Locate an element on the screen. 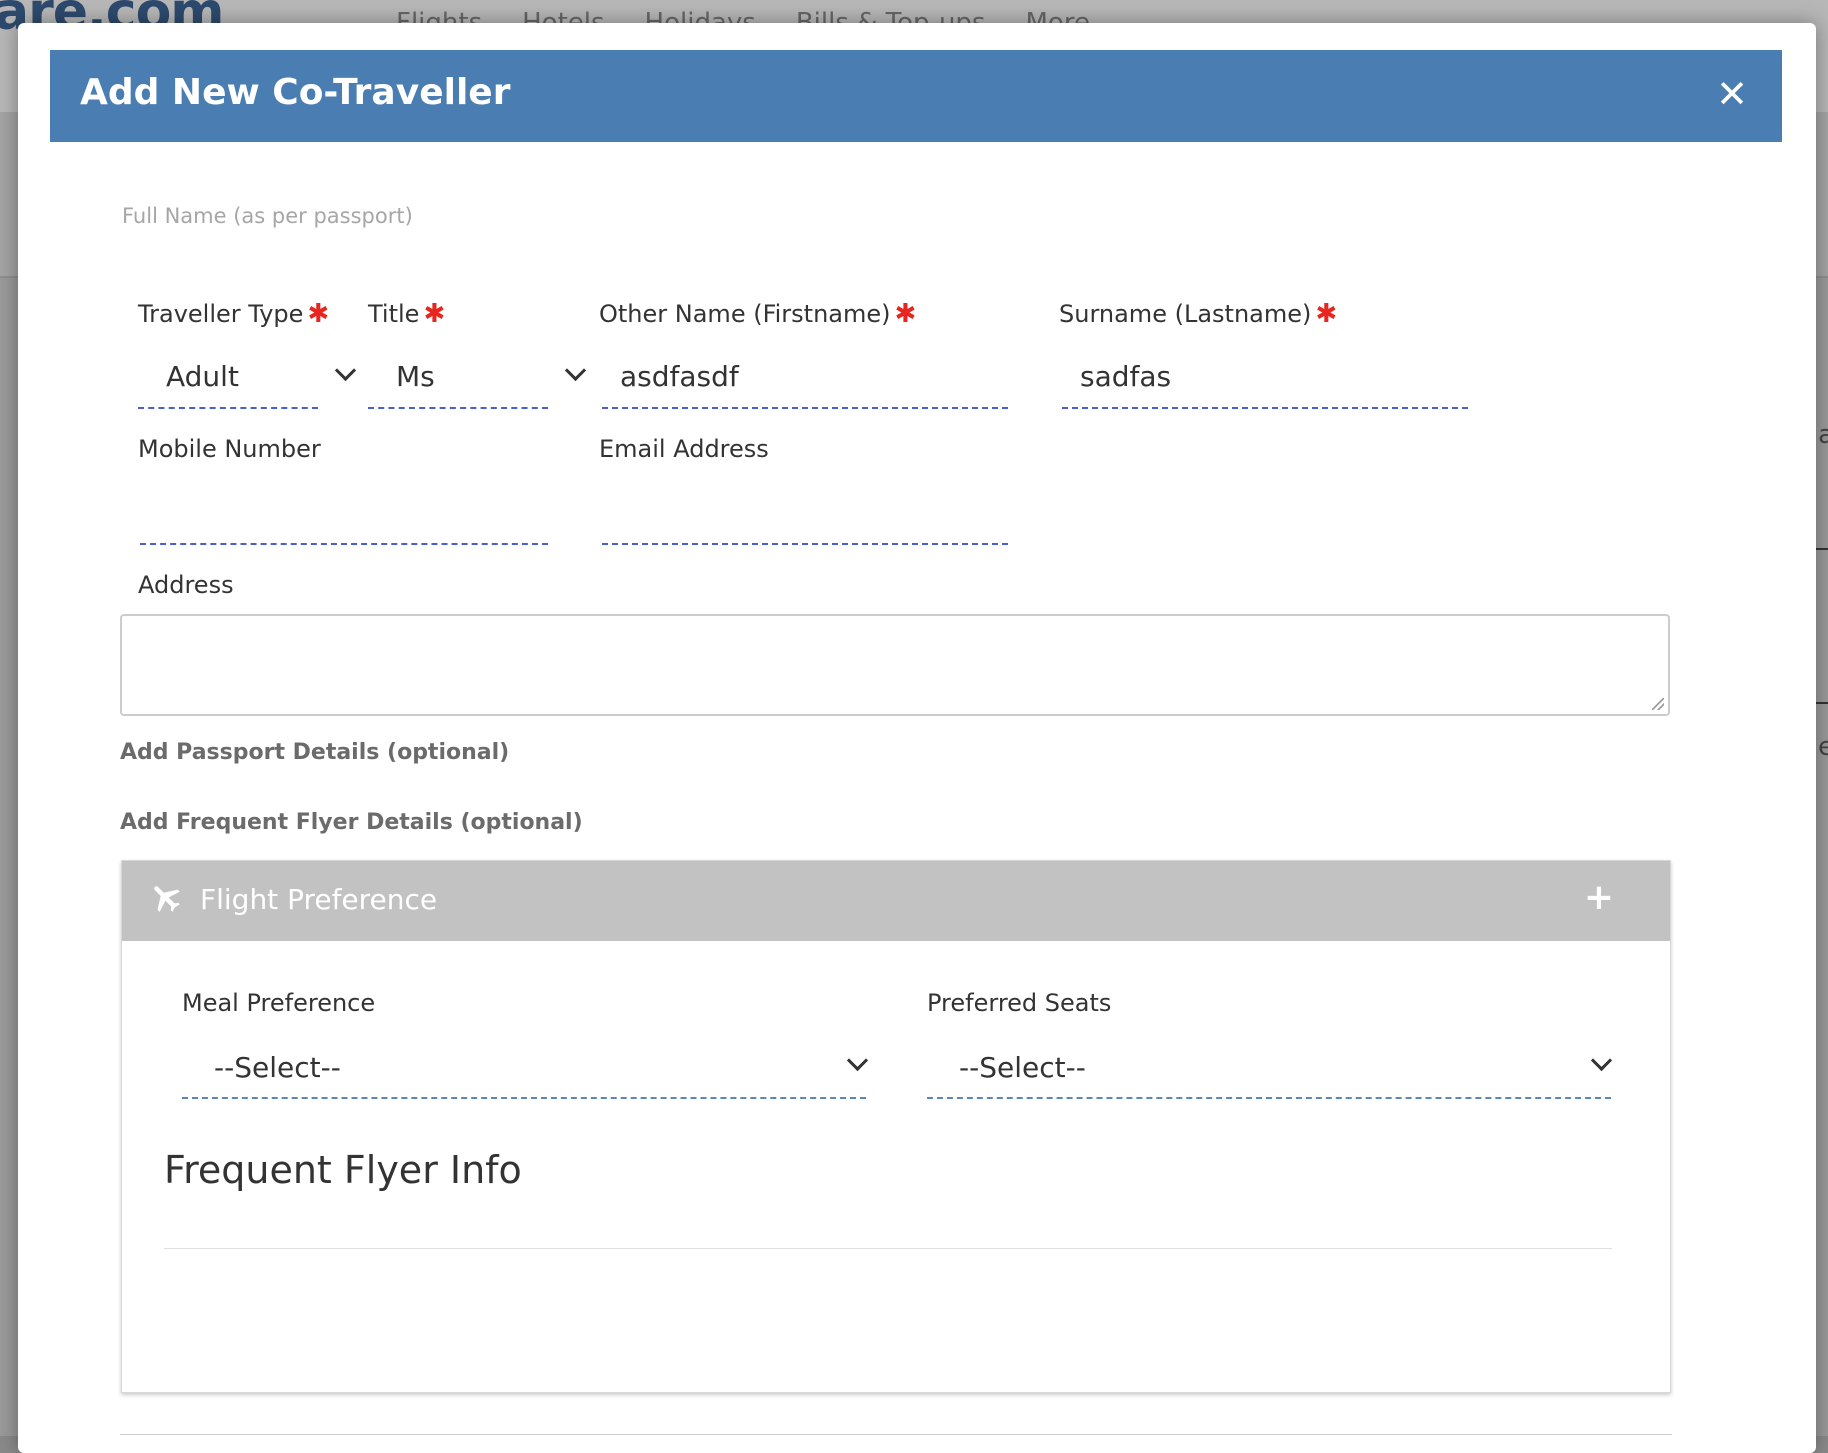 The image size is (1828, 1453). address-label: Address is located at coordinates (186, 585).